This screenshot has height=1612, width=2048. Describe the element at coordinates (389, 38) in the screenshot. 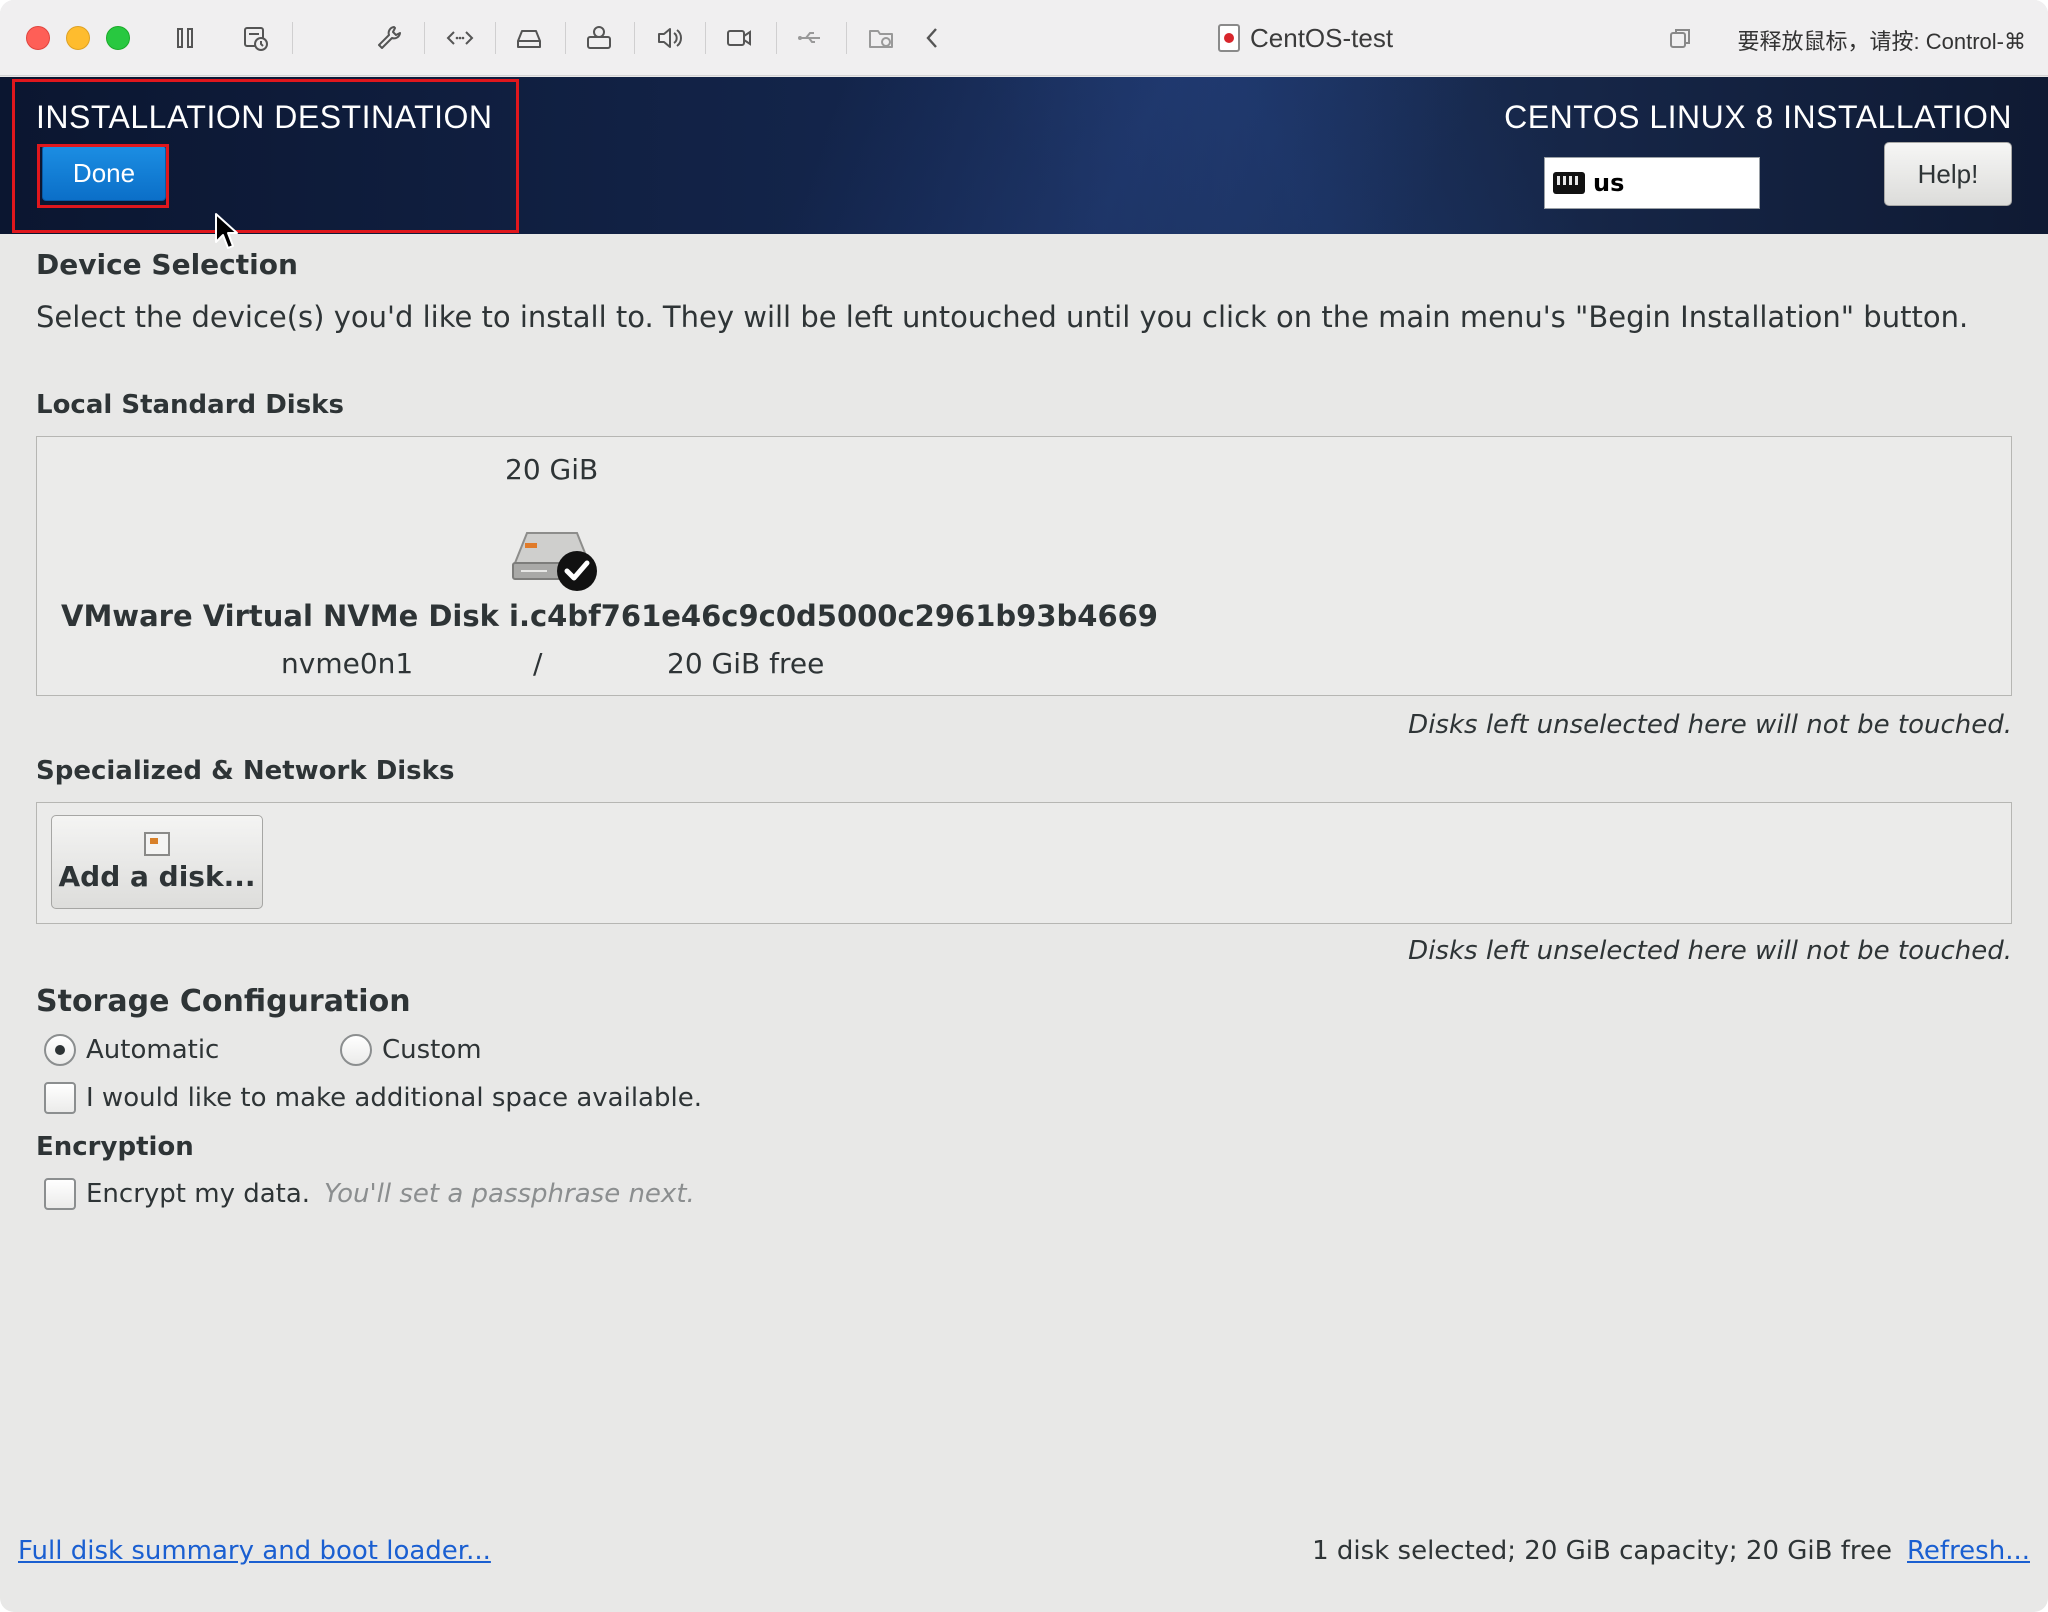

I see `wrench-icon` at that location.